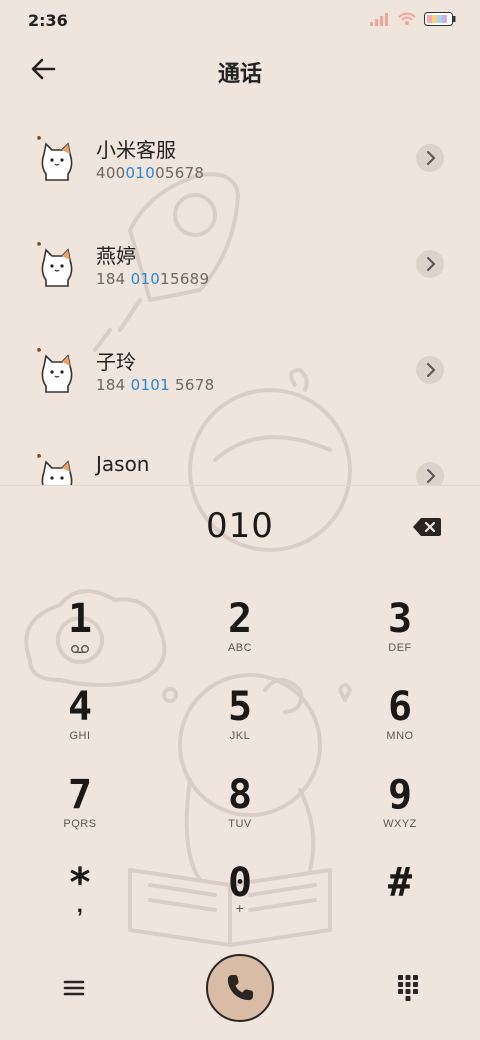 The width and height of the screenshot is (480, 1040). I want to click on contact-name: 子玲, so click(116, 362).